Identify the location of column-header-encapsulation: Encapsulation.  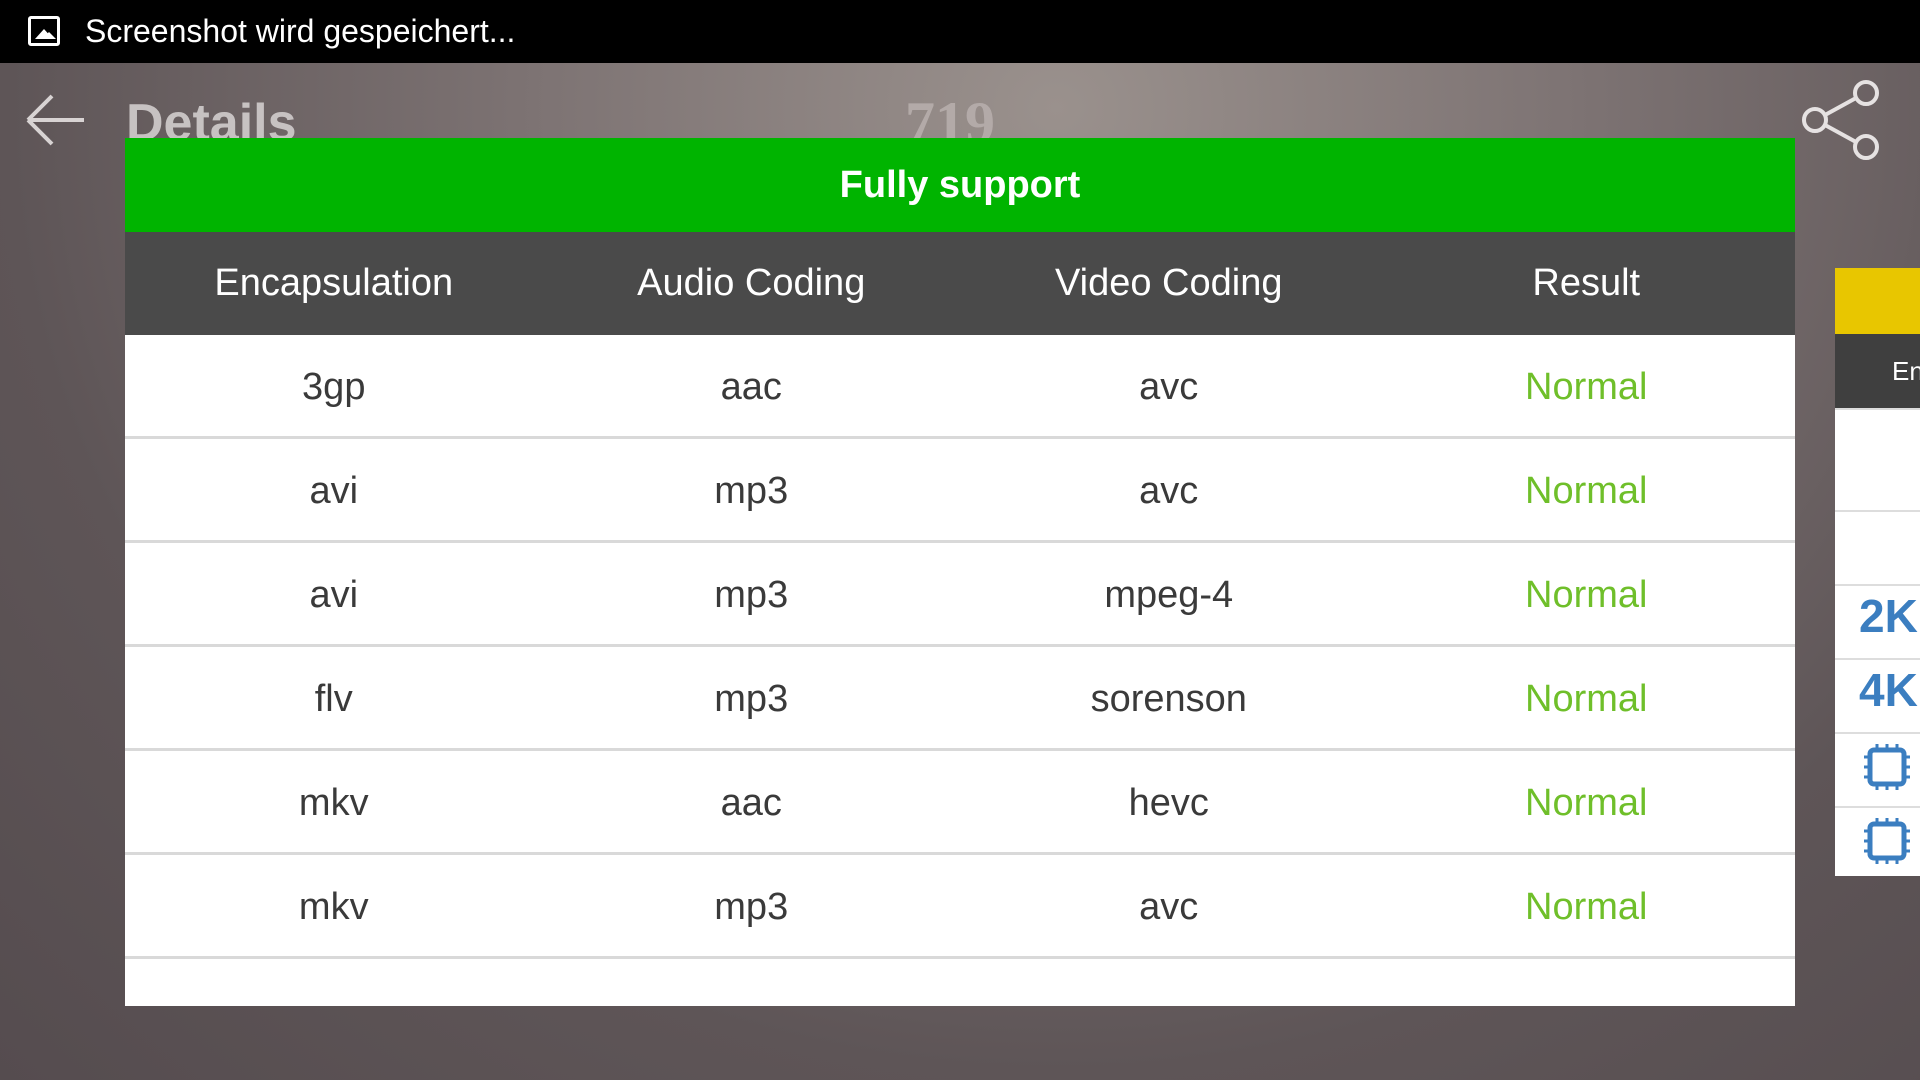
(334, 283).